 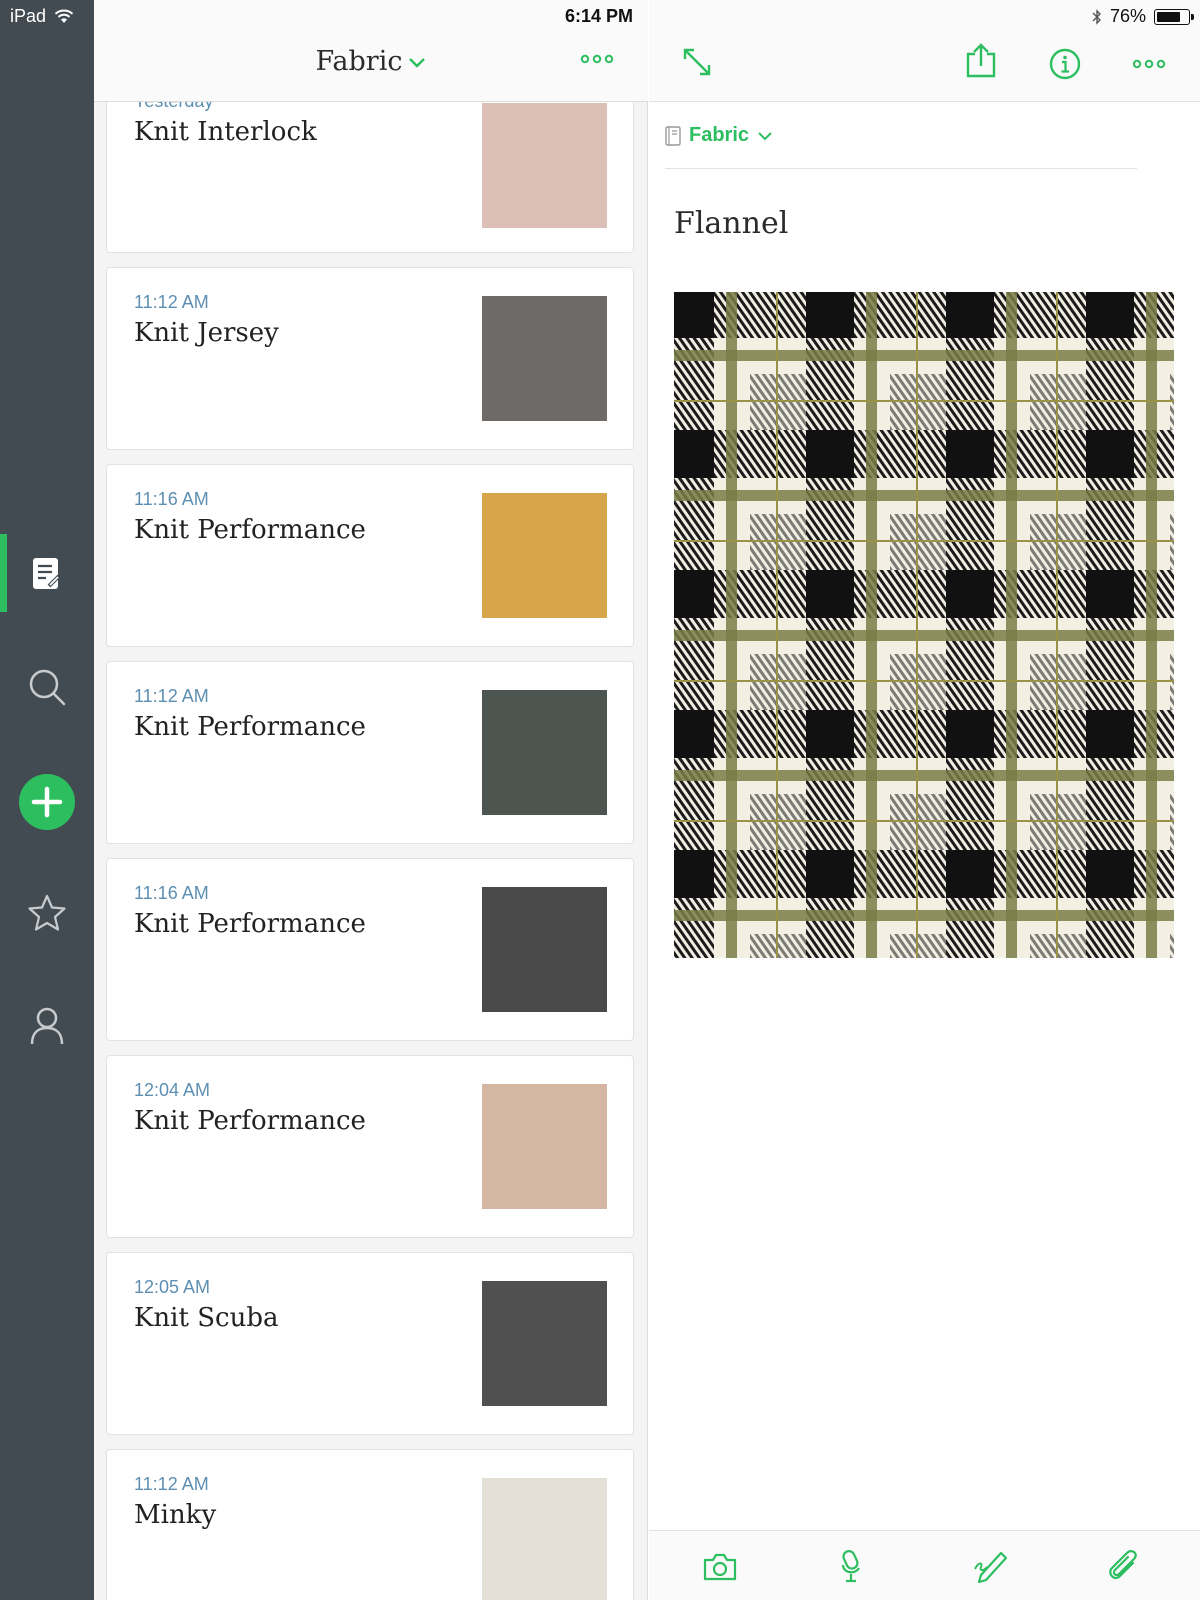 I want to click on sidebar-item-search, so click(x=47, y=687).